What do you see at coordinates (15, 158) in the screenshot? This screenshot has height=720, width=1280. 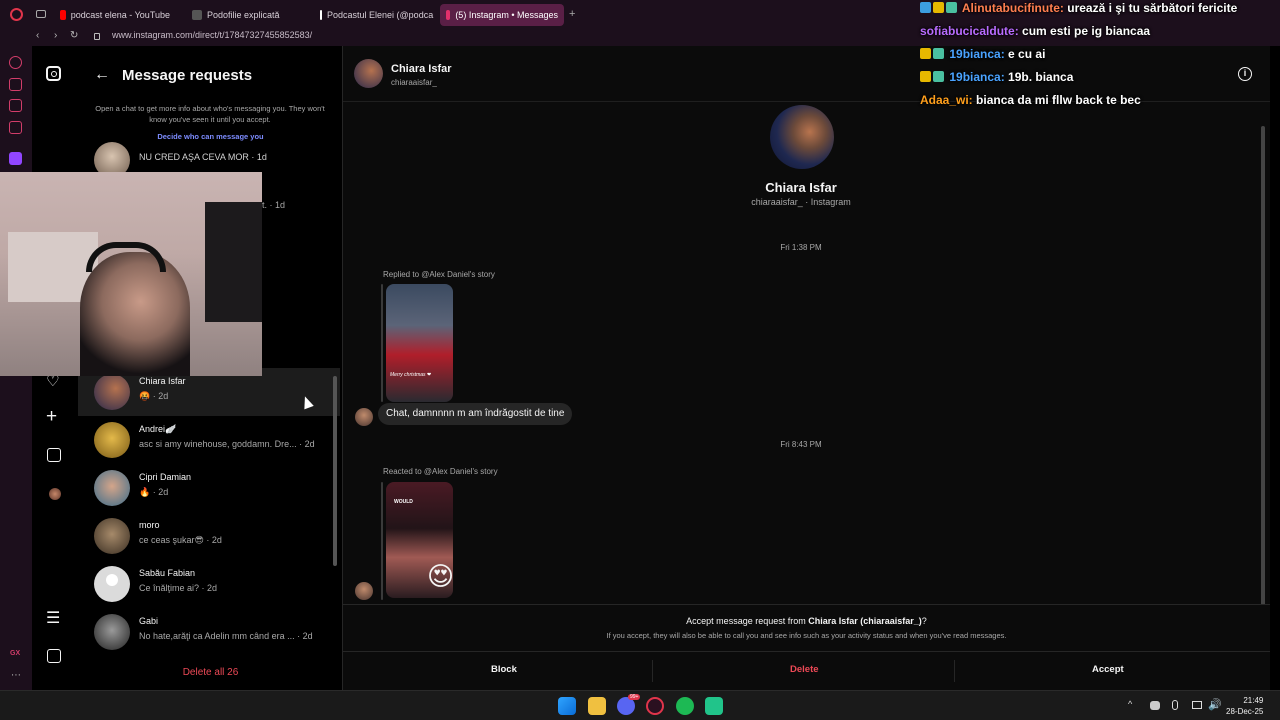 I see `twitch-icon` at bounding box center [15, 158].